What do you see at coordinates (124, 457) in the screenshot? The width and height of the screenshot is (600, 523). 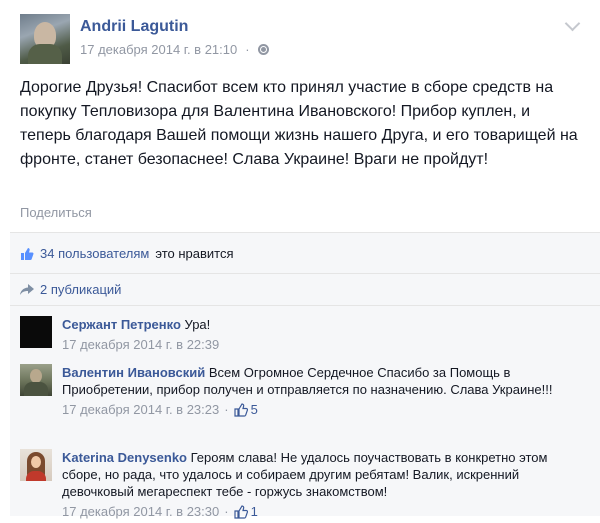 I see `comment-author: Katerina Denysenko` at bounding box center [124, 457].